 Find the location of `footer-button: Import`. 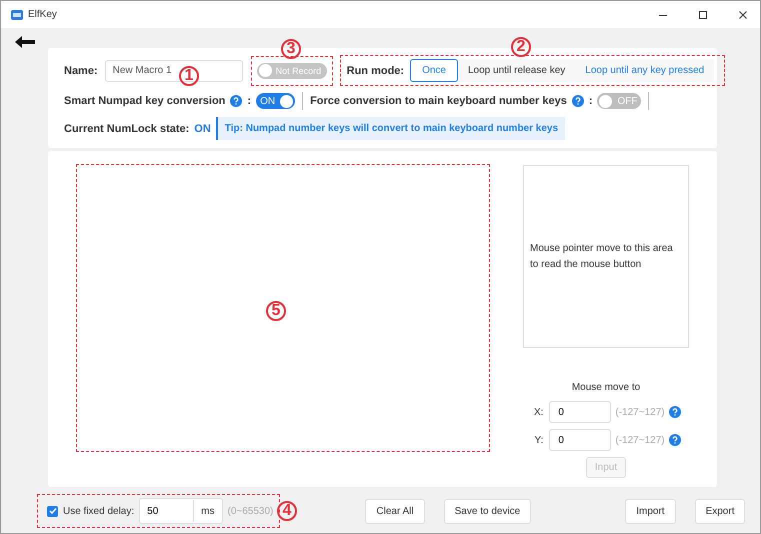

footer-button: Import is located at coordinates (650, 511).